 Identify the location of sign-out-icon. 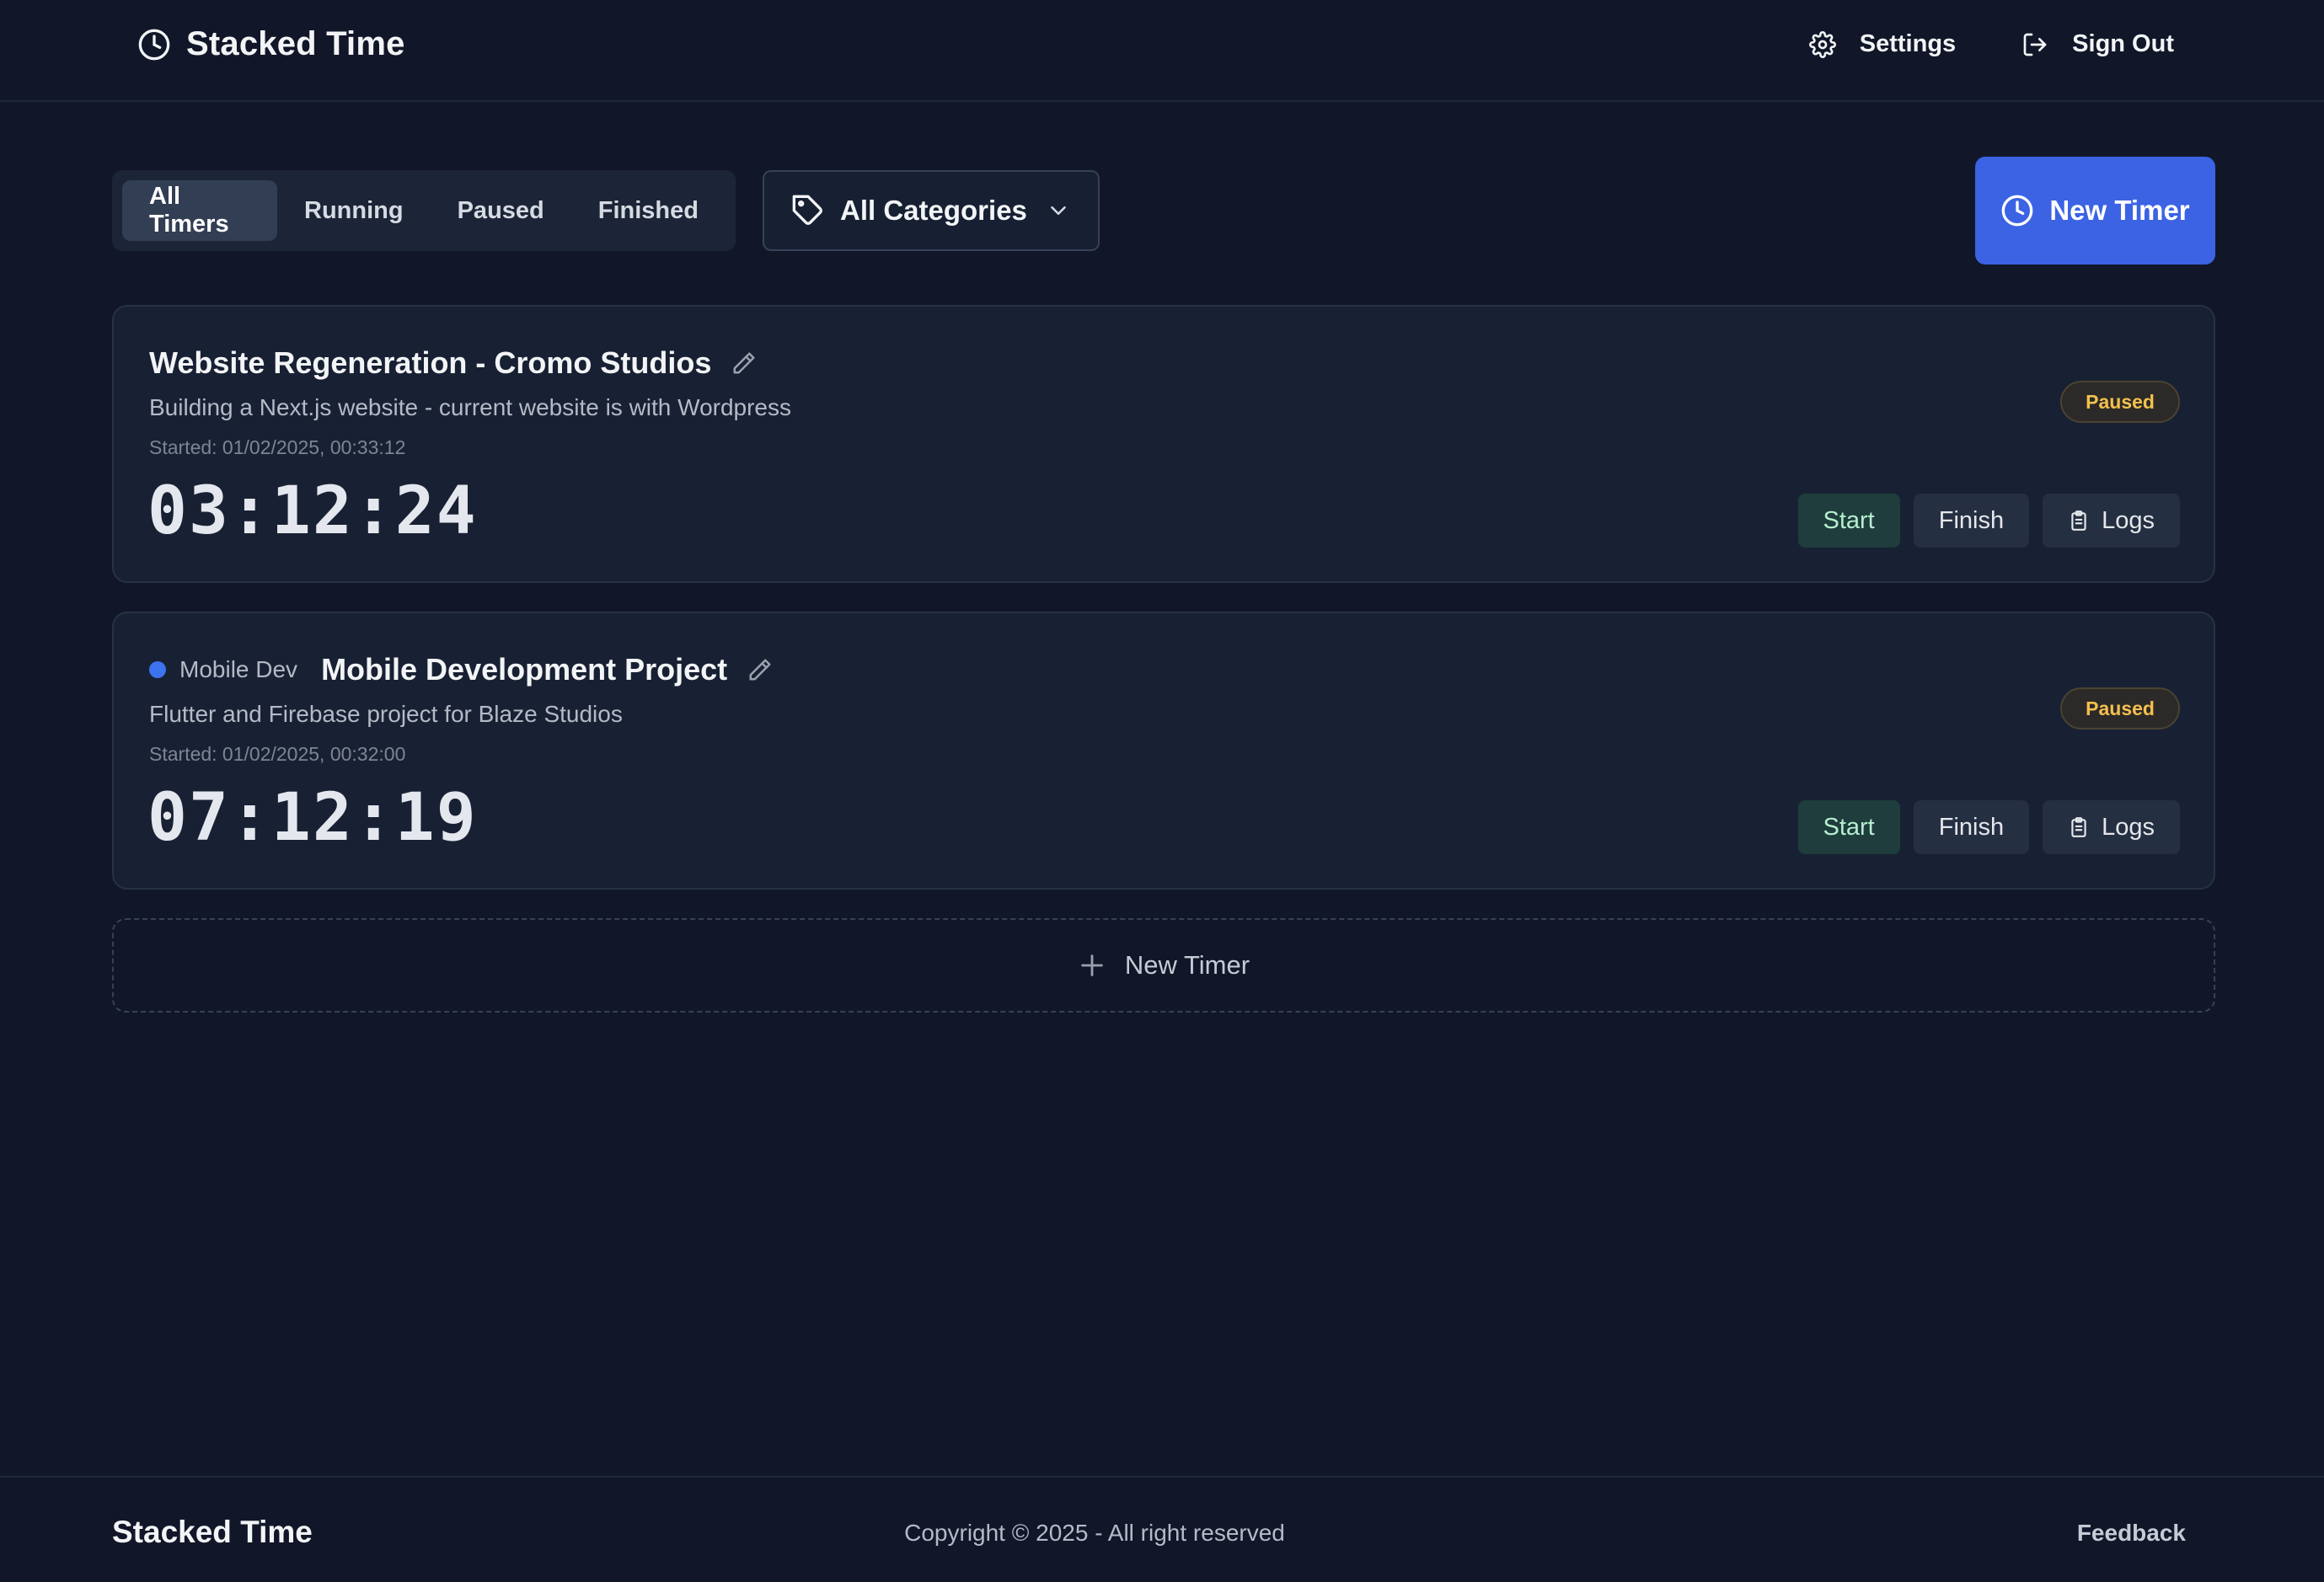
(2035, 44).